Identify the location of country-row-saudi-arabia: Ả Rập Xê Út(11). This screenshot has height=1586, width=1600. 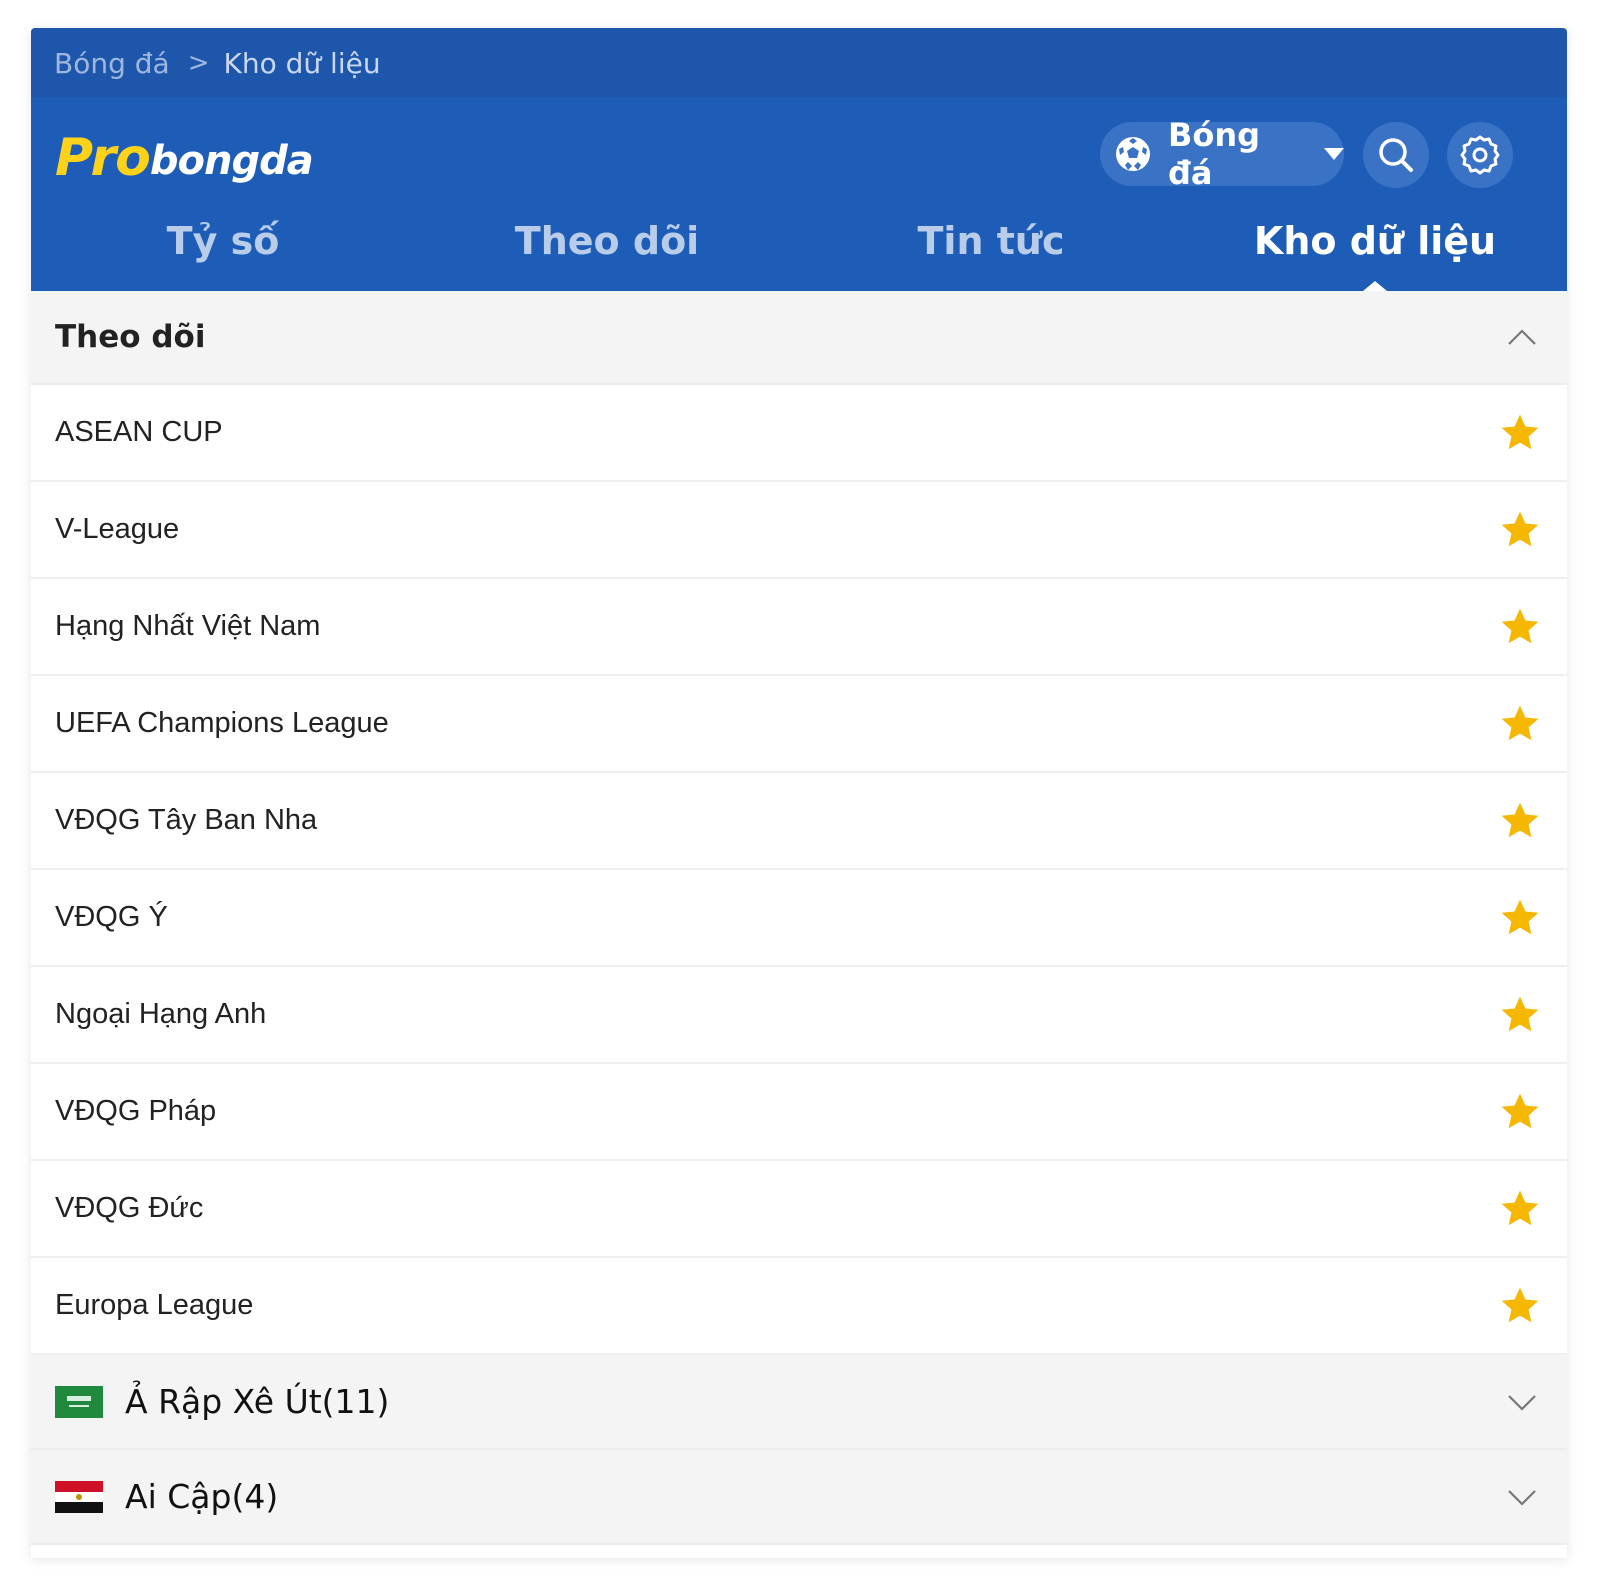
(799, 1402).